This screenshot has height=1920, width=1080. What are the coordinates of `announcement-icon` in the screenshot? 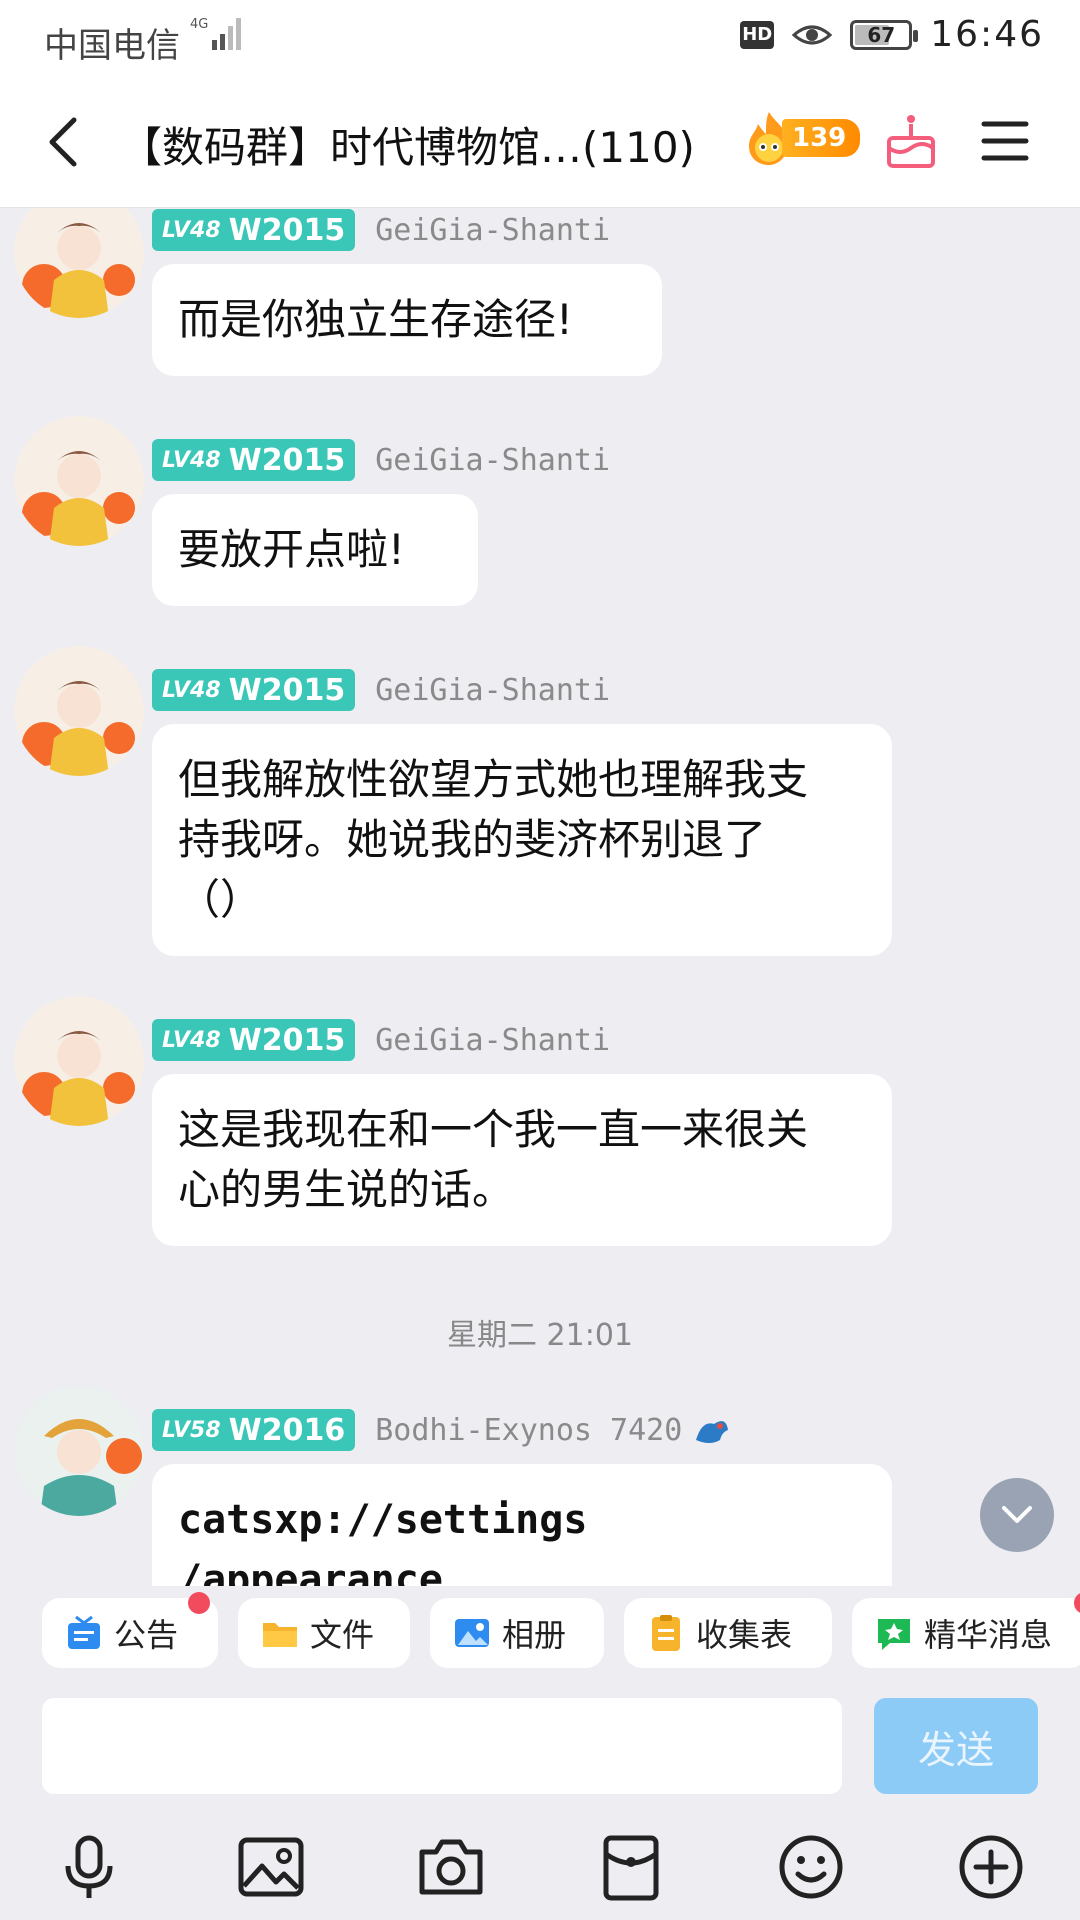 It's located at (84, 1632).